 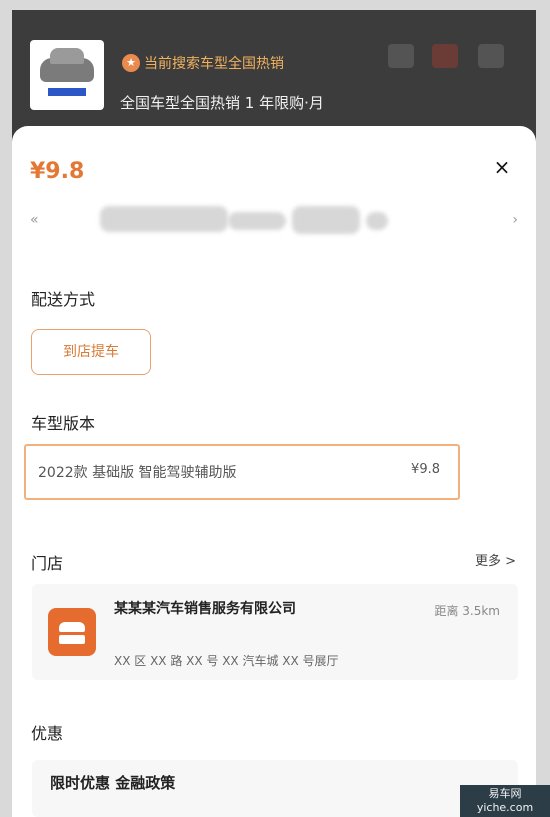 I want to click on screen-border-right, so click(x=543, y=408).